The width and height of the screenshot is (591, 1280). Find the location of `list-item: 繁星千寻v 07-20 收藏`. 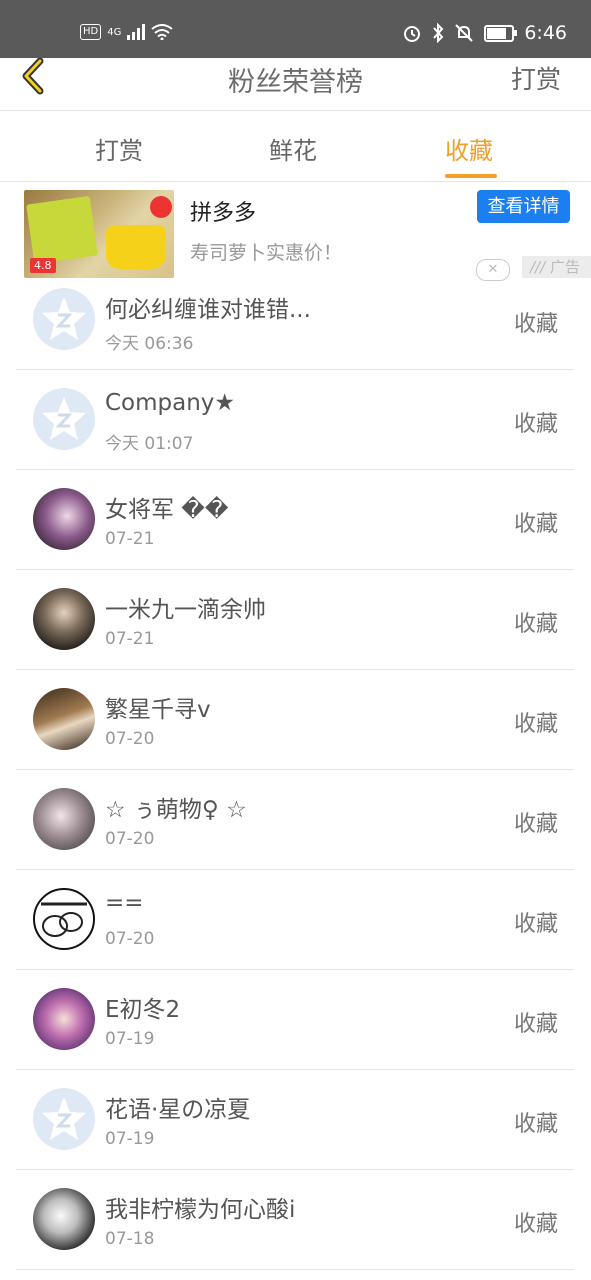

list-item: 繁星千寻v 07-20 收藏 is located at coordinates (295, 720).